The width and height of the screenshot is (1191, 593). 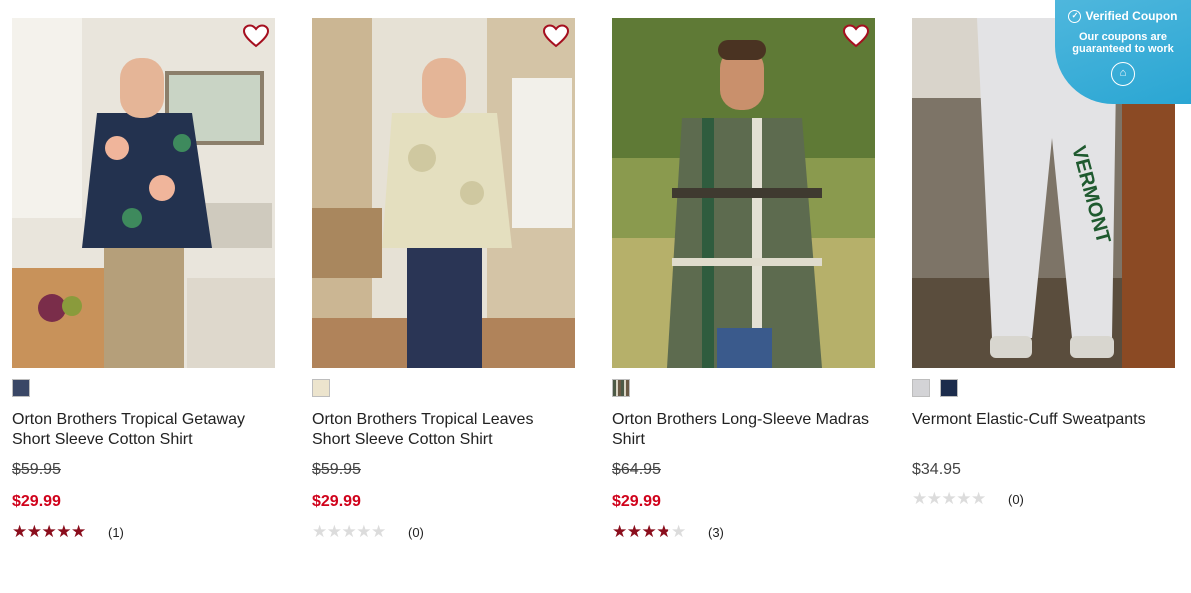 What do you see at coordinates (636, 469) in the screenshot?
I see `original-price: $64.95` at bounding box center [636, 469].